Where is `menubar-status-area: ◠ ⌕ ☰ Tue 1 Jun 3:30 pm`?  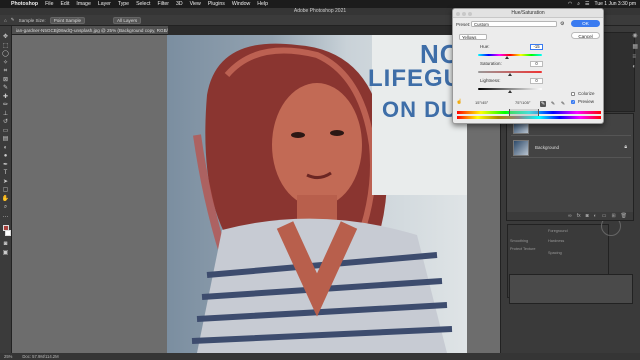
menubar-status-area: ◠ ⌕ ☰ Tue 1 Jun 3:30 pm is located at coordinates (602, 4).